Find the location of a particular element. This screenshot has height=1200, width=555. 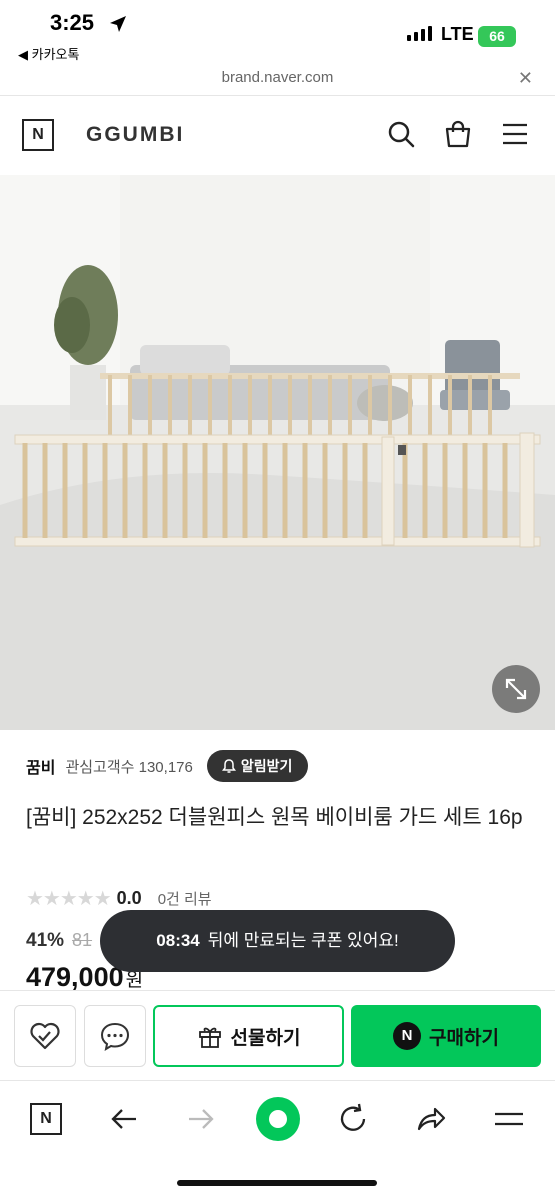

close-icon: ✕ is located at coordinates (525, 78).